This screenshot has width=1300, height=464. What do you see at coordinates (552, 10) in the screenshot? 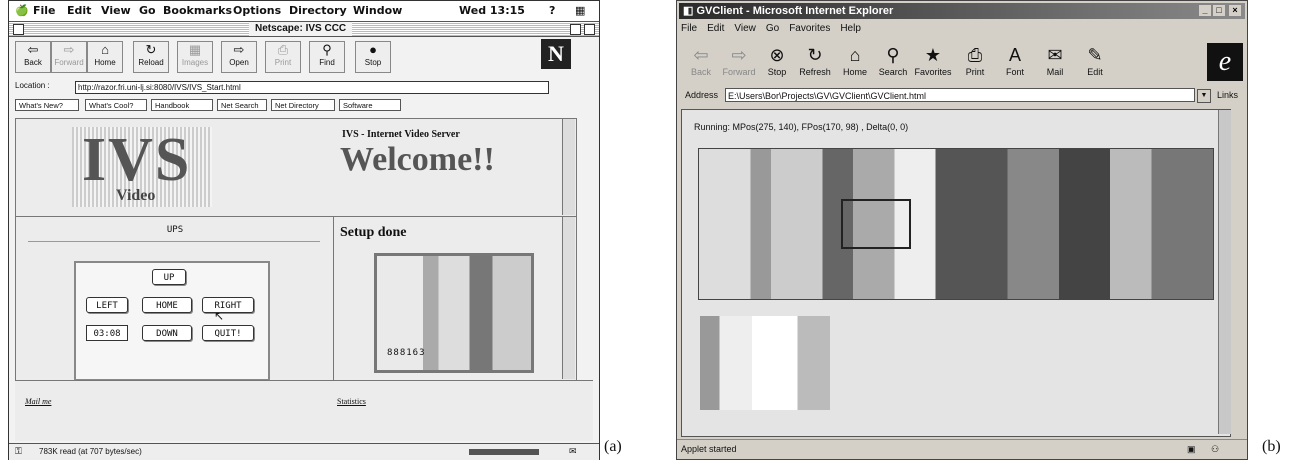
I see `help-icon: ?` at bounding box center [552, 10].